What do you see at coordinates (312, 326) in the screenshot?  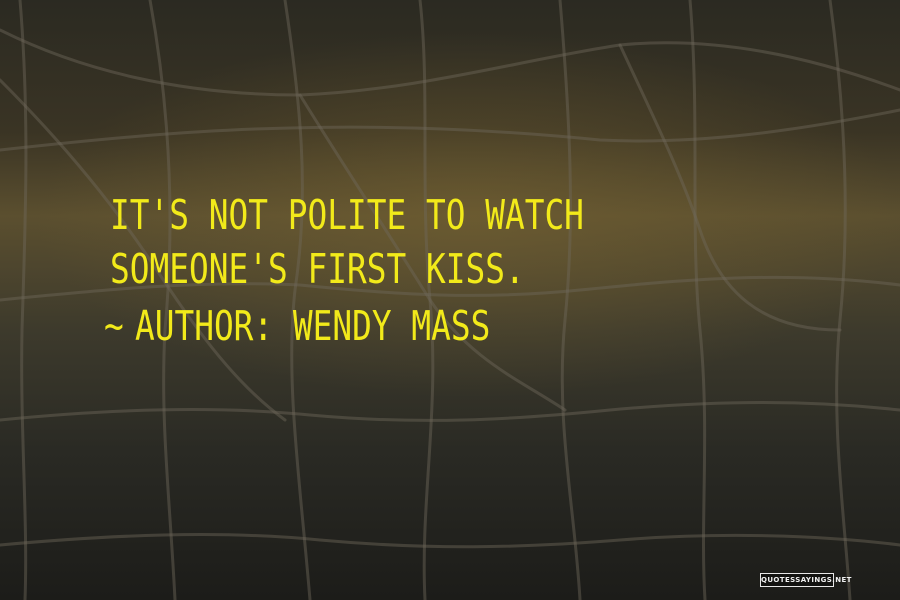 I see `author-label: AUTHOR: WENDY MASS` at bounding box center [312, 326].